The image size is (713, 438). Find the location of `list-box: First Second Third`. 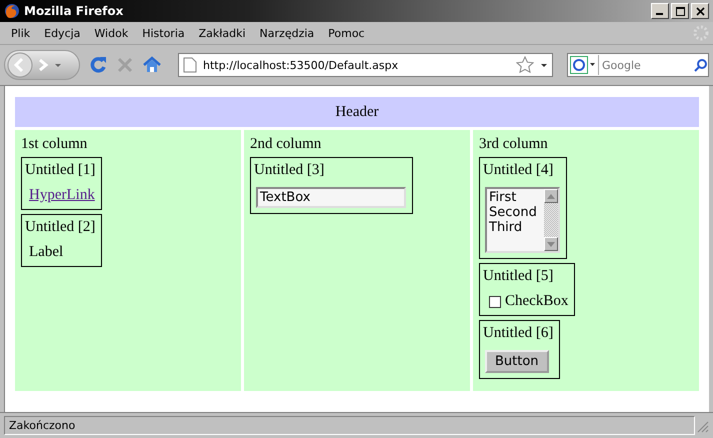

list-box: First Second Third is located at coordinates (522, 220).